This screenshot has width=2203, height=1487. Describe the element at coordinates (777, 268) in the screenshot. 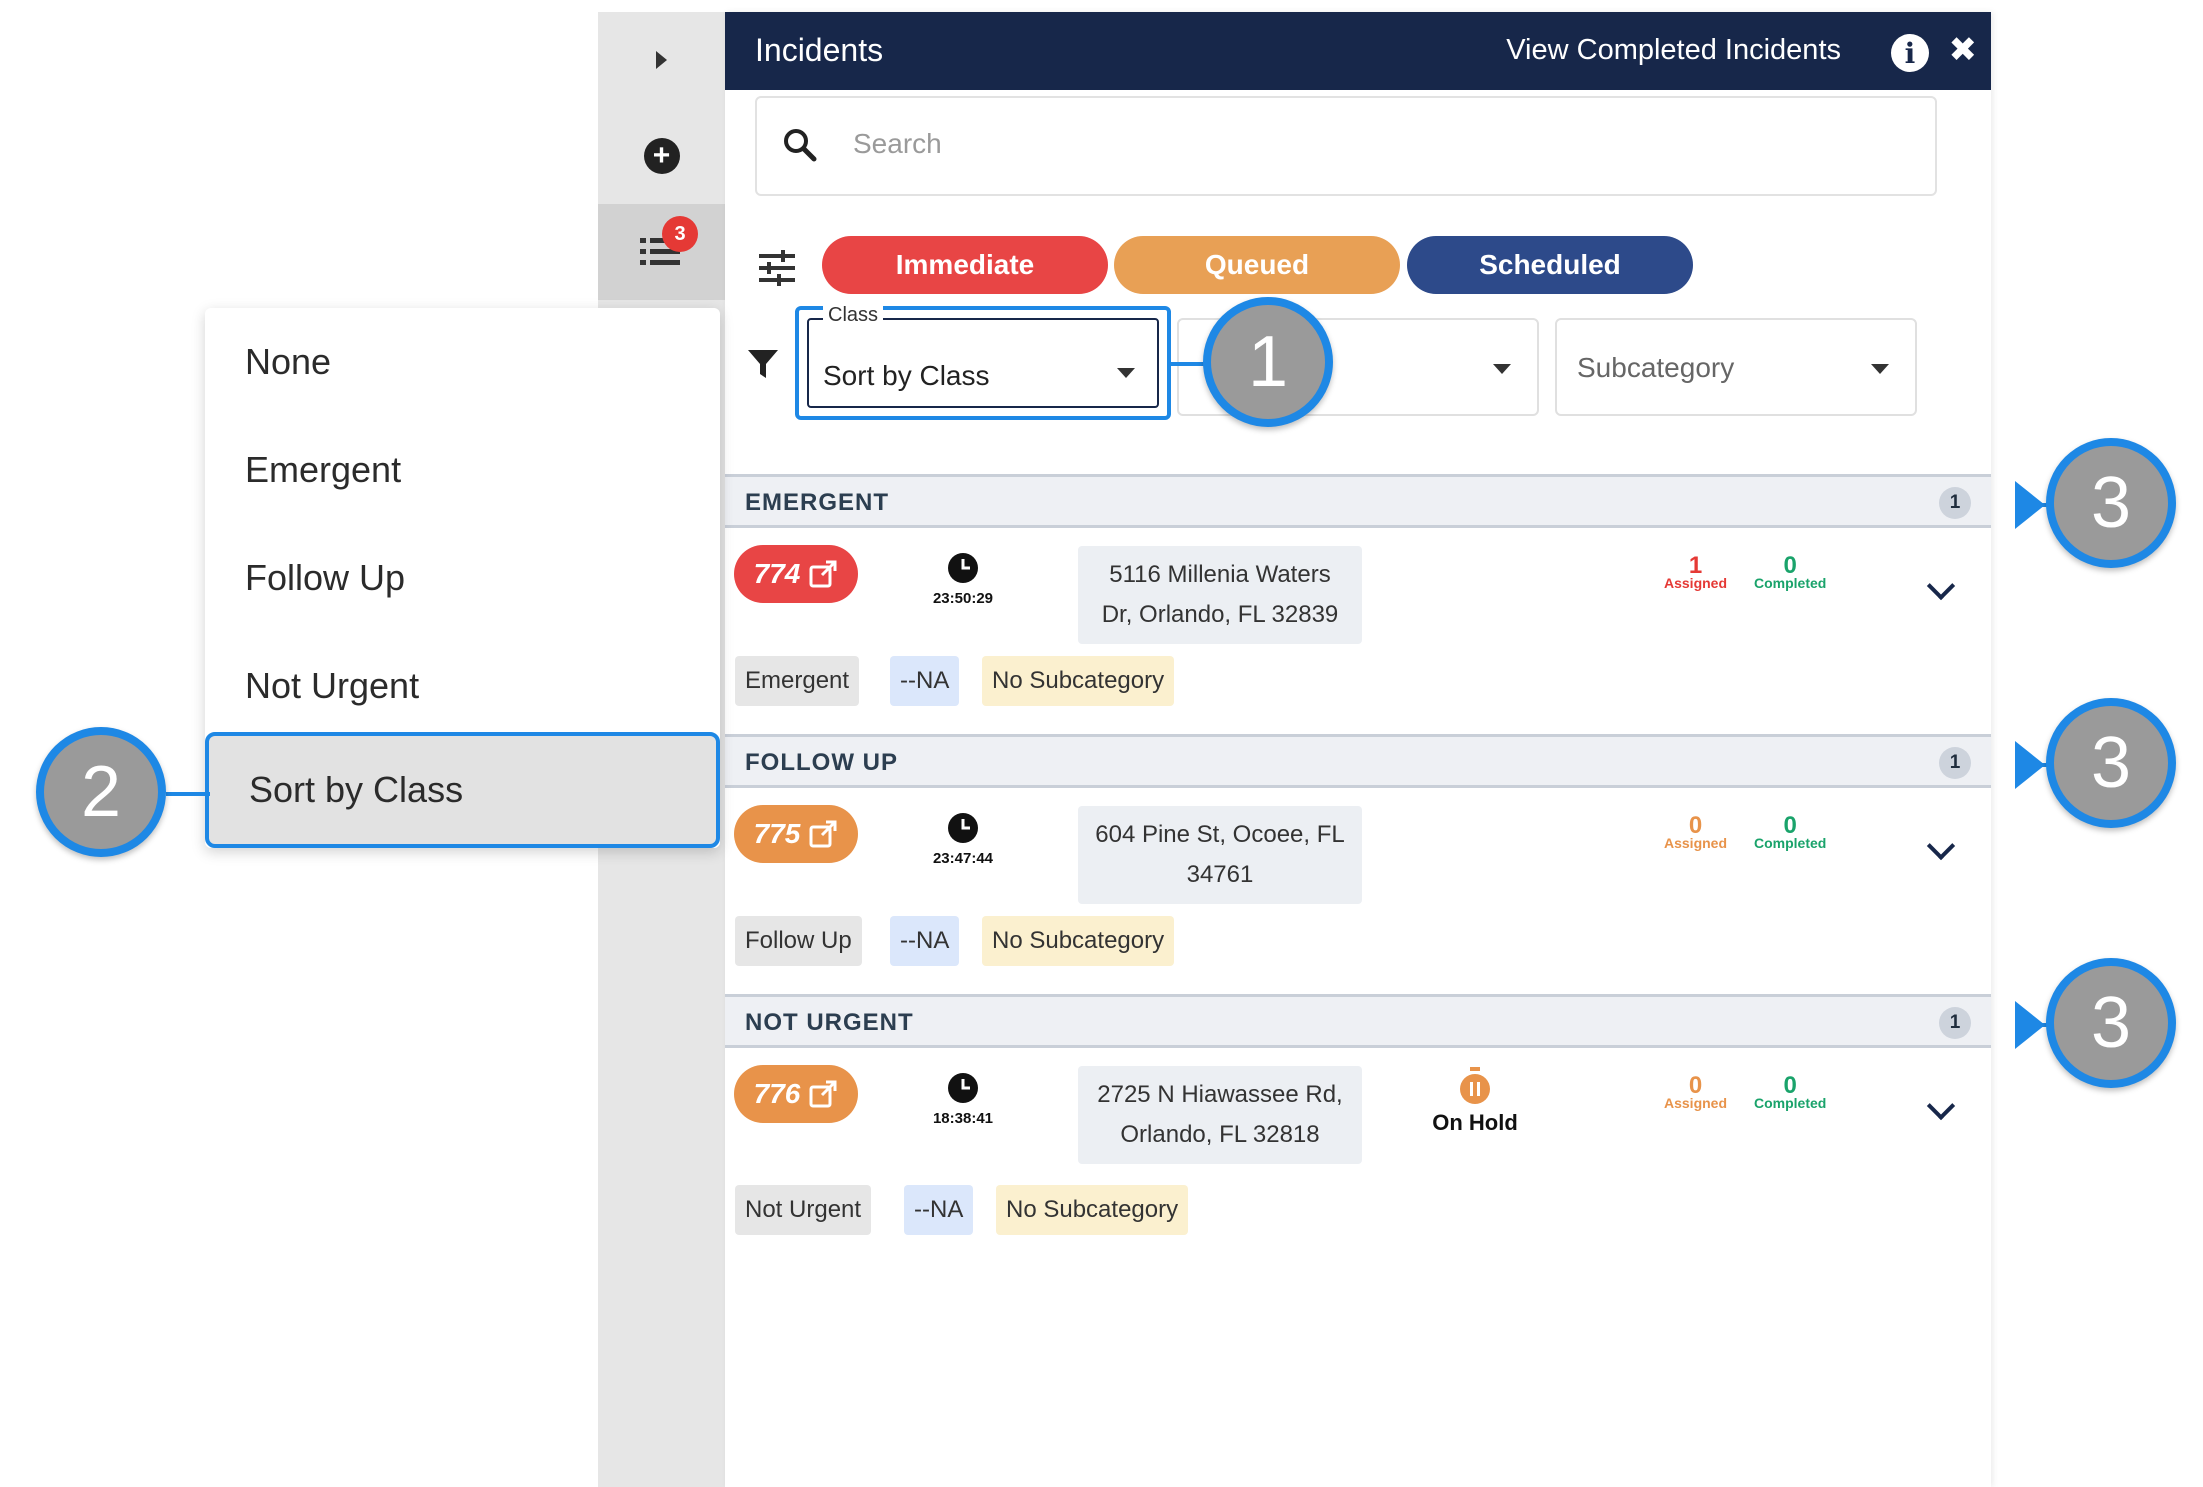

I see `sliders-icon` at that location.